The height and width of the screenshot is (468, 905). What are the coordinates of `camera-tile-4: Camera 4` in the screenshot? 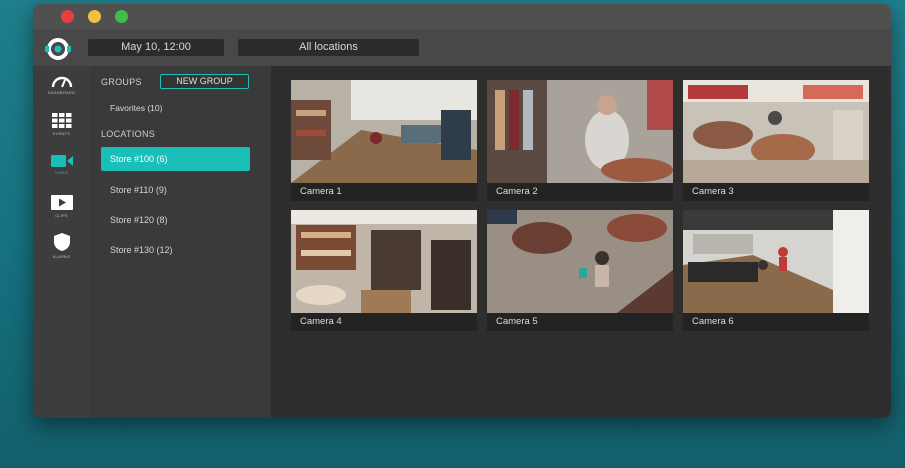 It's located at (384, 270).